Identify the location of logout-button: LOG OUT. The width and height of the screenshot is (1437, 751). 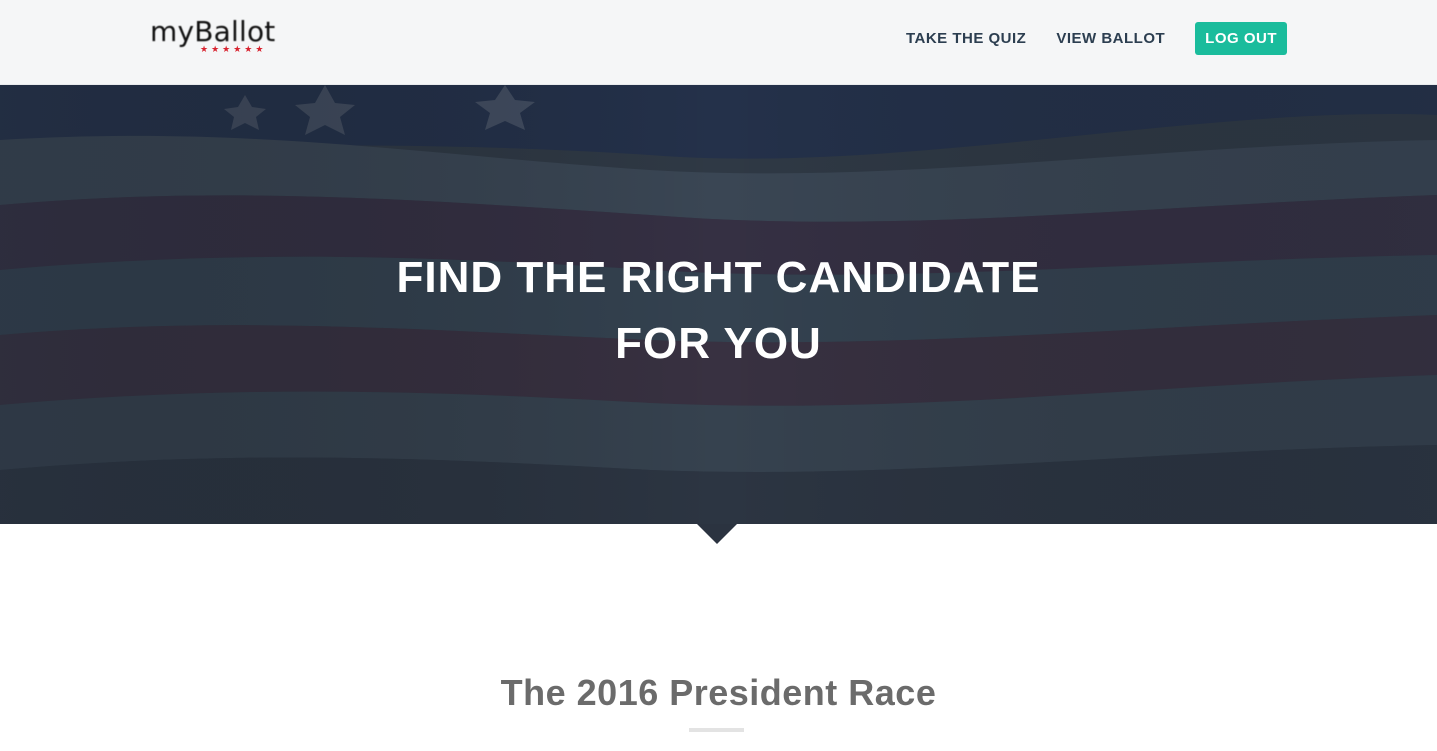
(1241, 38).